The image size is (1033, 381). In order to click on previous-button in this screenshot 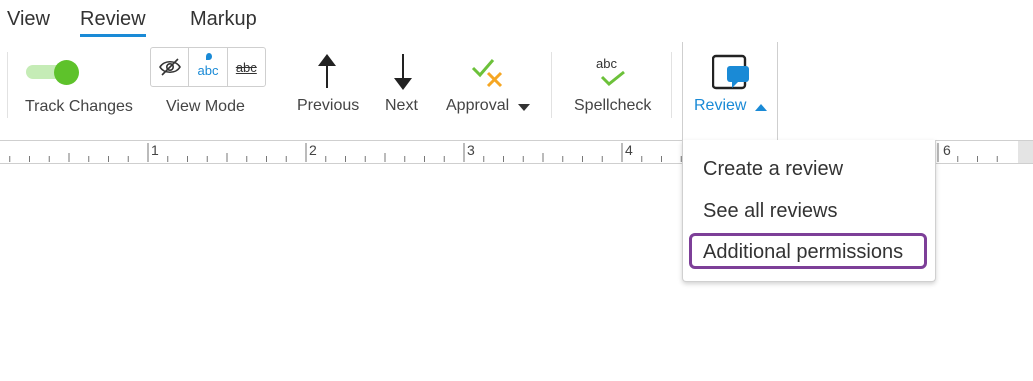, I will do `click(327, 74)`.